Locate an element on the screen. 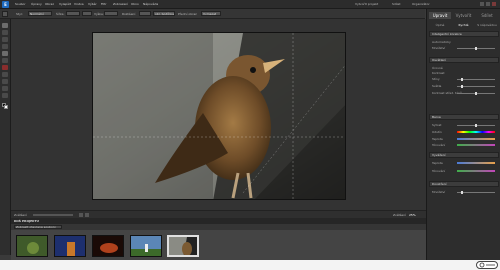  resolution-label: Rozlišení: is located at coordinates (129, 14).